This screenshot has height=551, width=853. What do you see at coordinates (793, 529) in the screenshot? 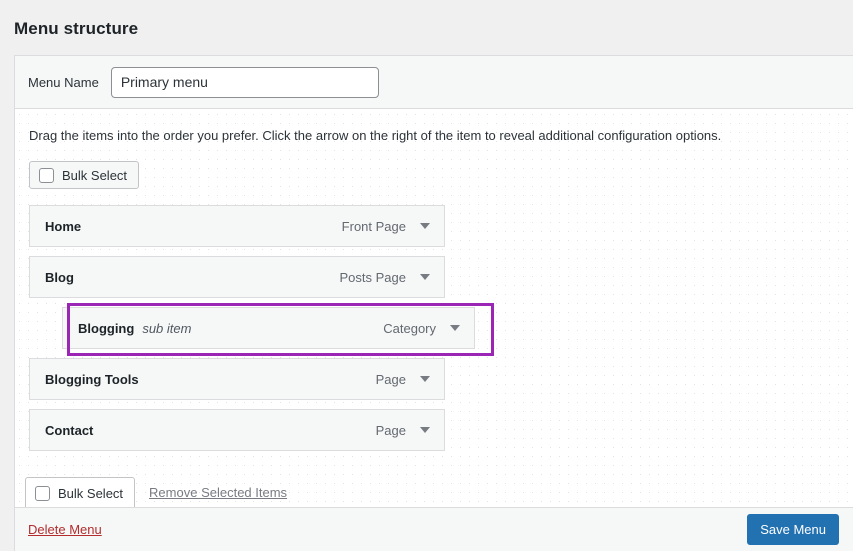
I see `save-menu-button: Save Menu` at bounding box center [793, 529].